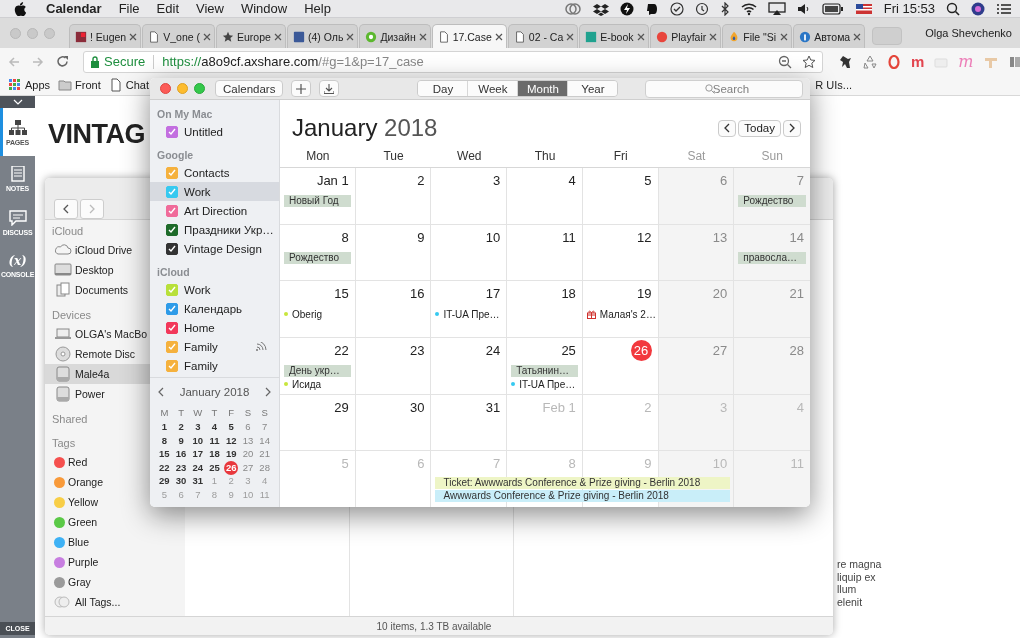 This screenshot has height=638, width=1020. I want to click on day-number: 12, so click(231, 440).